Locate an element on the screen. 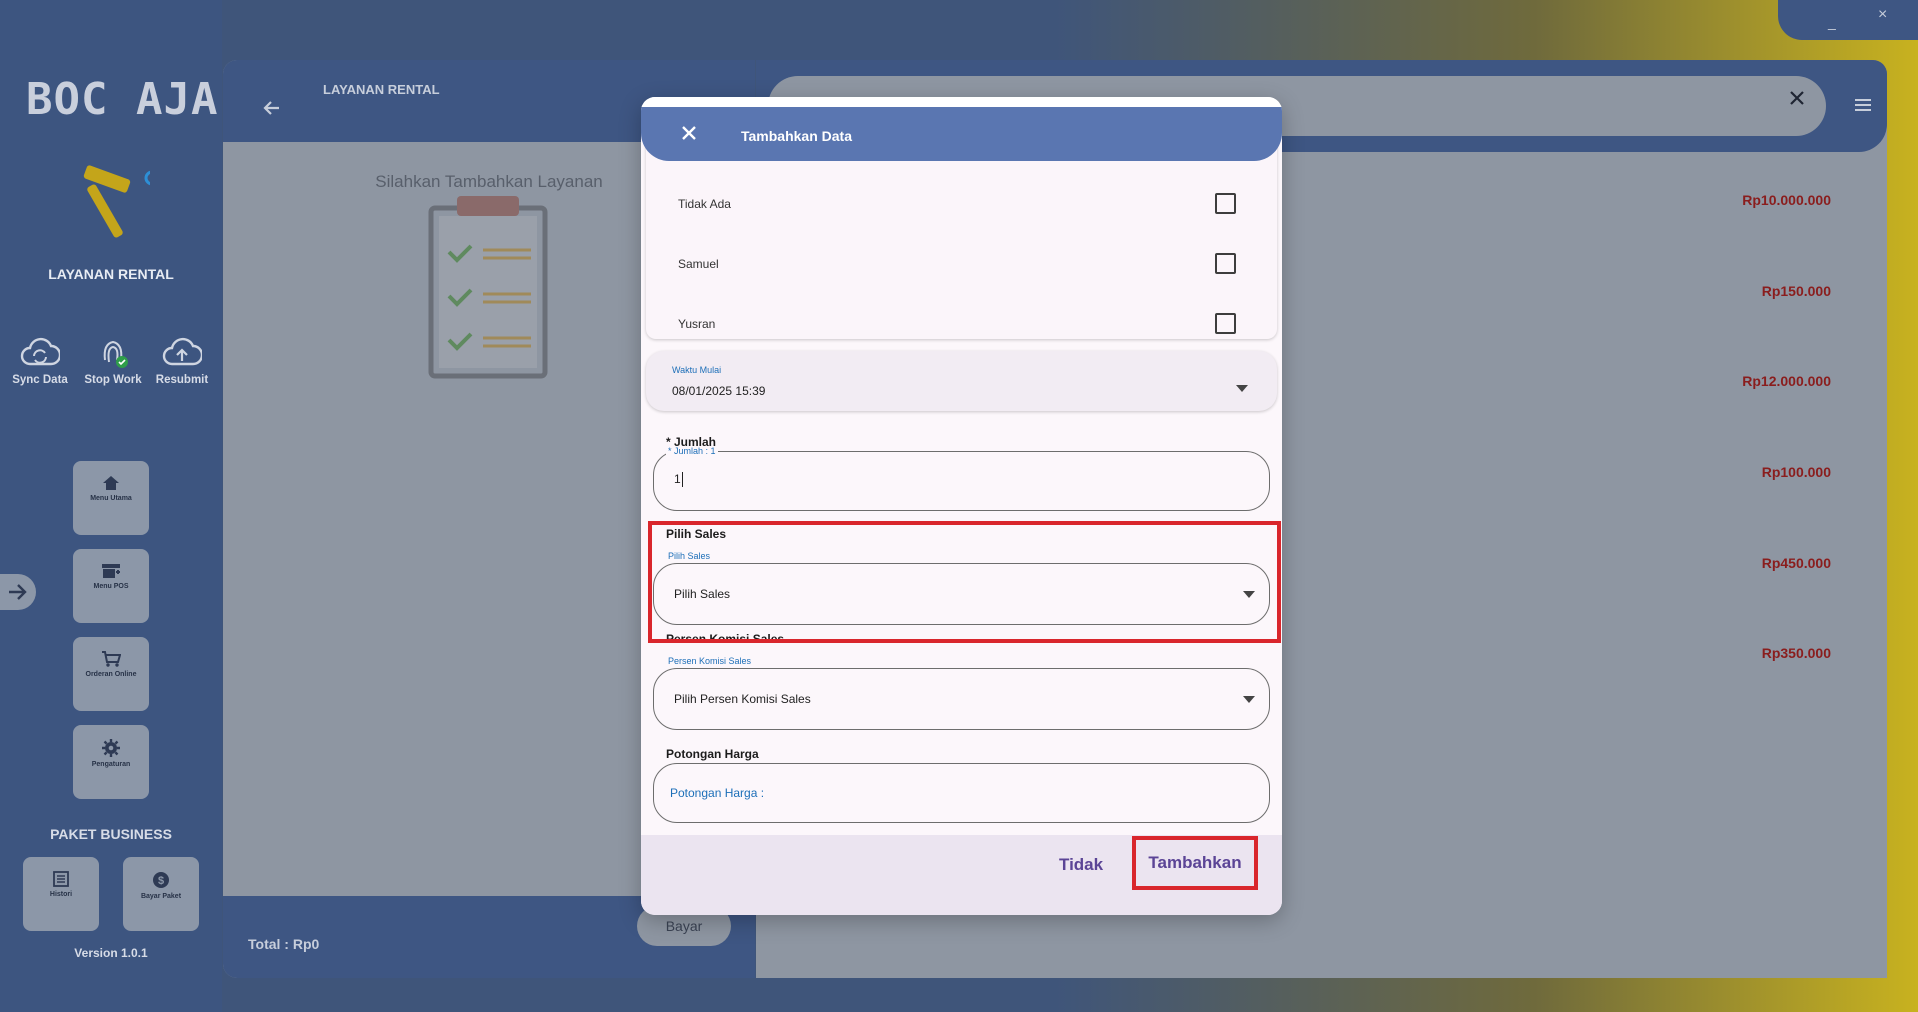 This screenshot has height=1012, width=1918. list-icon is located at coordinates (61, 879).